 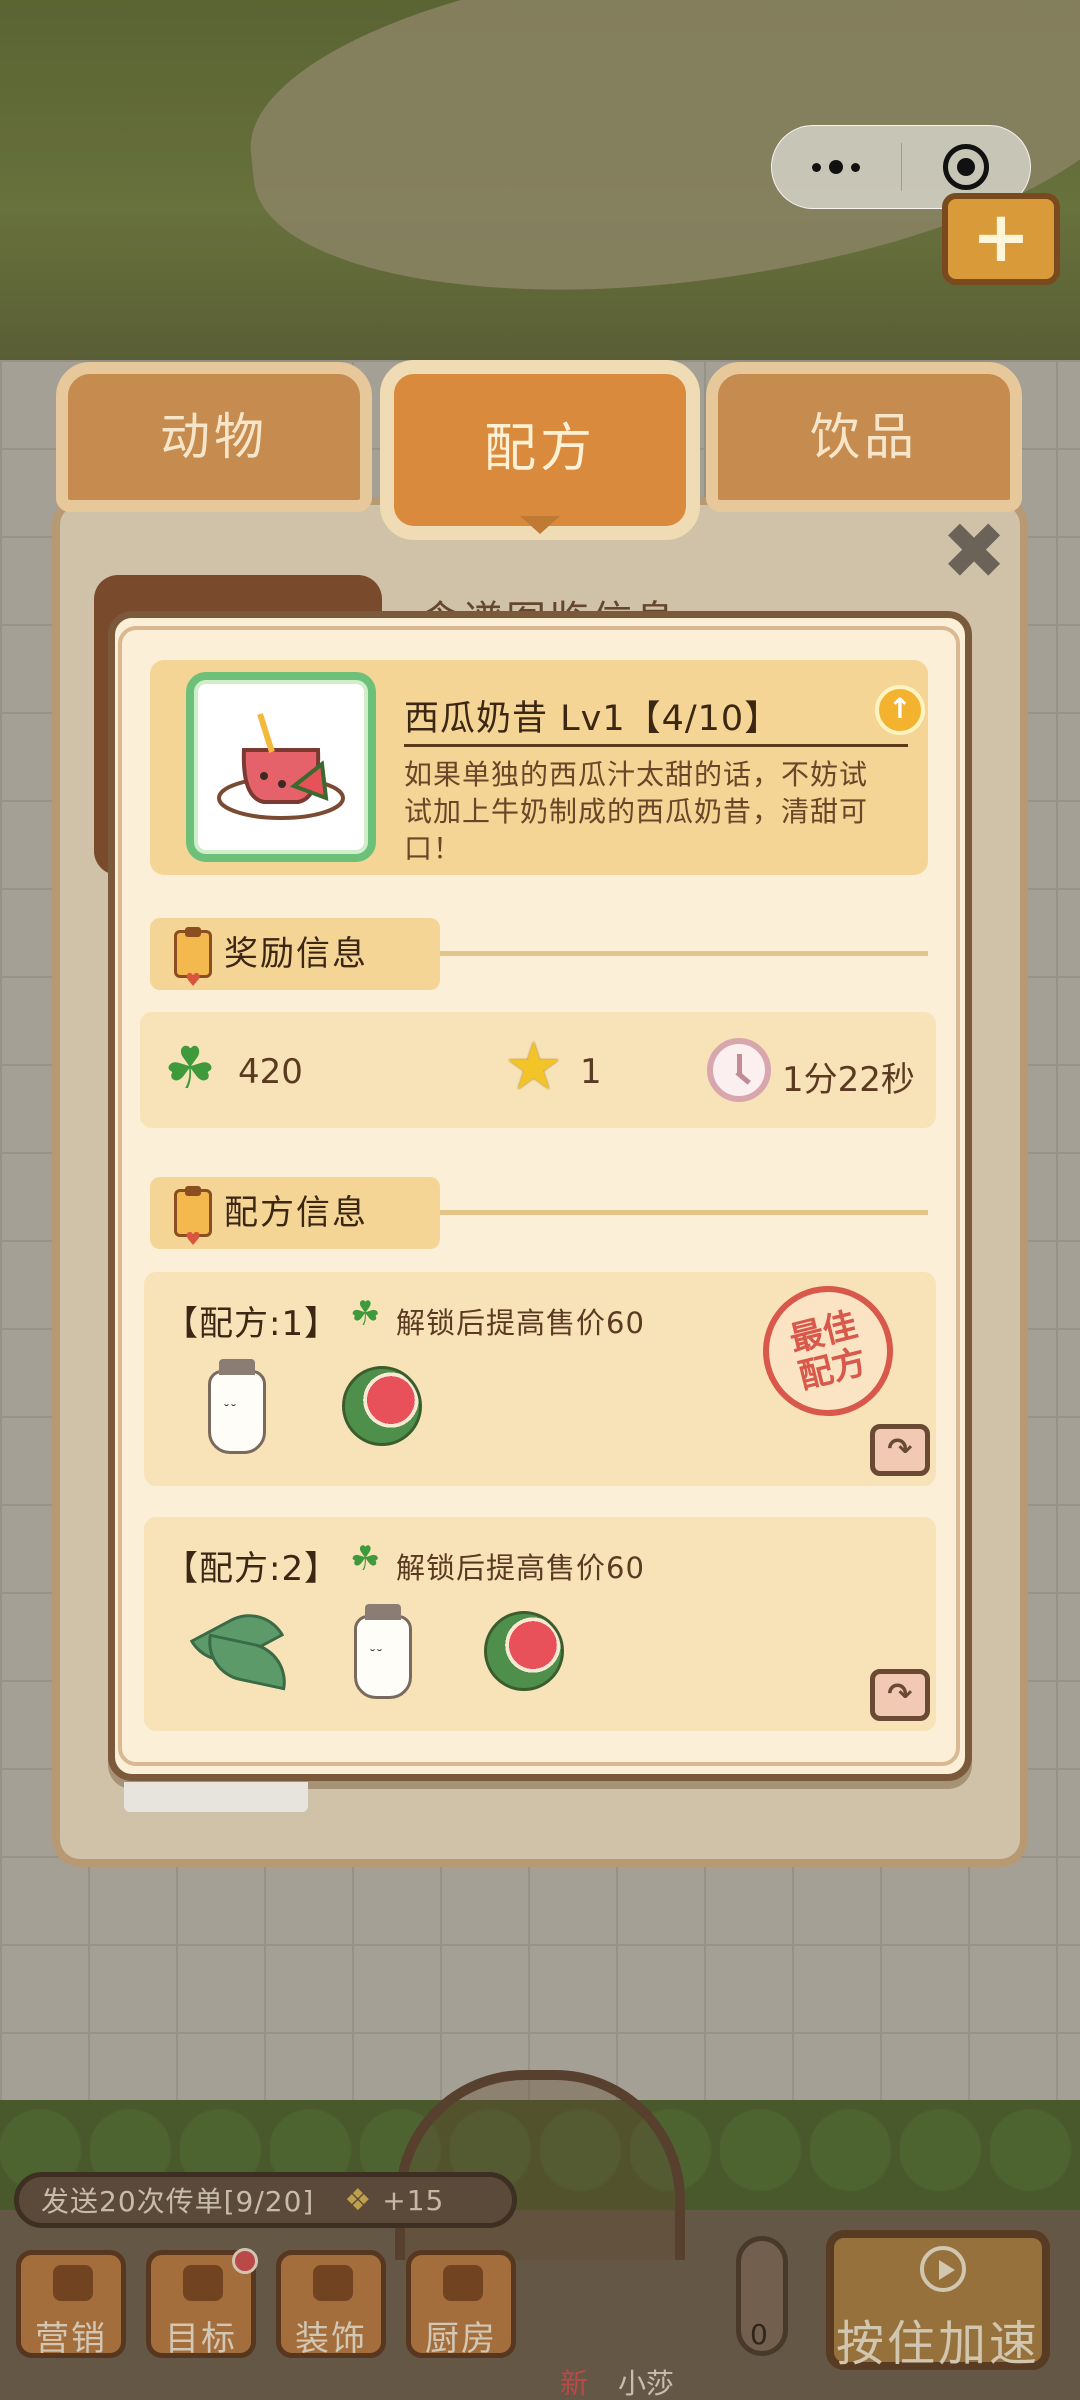 I want to click on arrow-up-icon: ↑, so click(x=900, y=710).